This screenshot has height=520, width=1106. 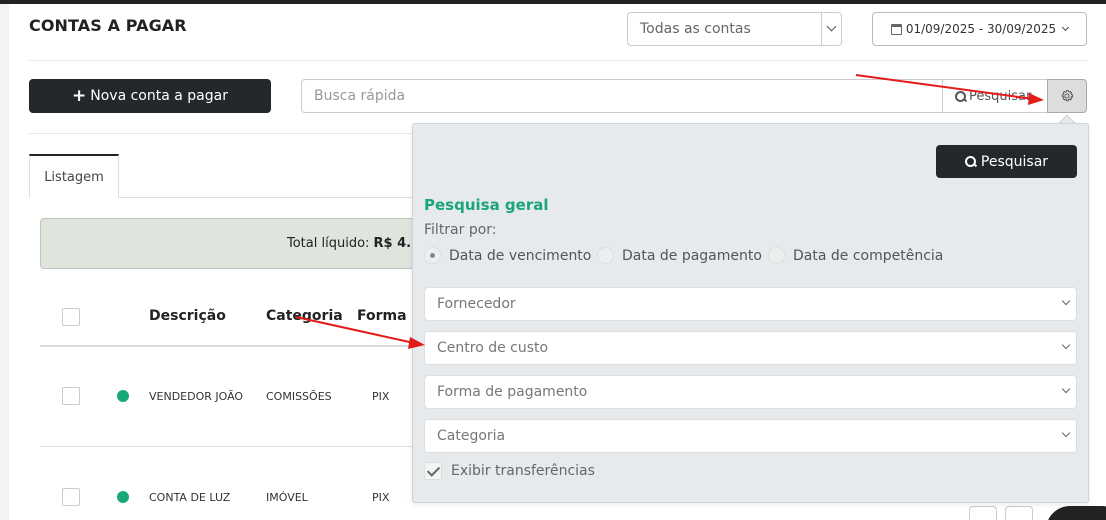 I want to click on radio-due-date: Data de vencimento, so click(x=507, y=255).